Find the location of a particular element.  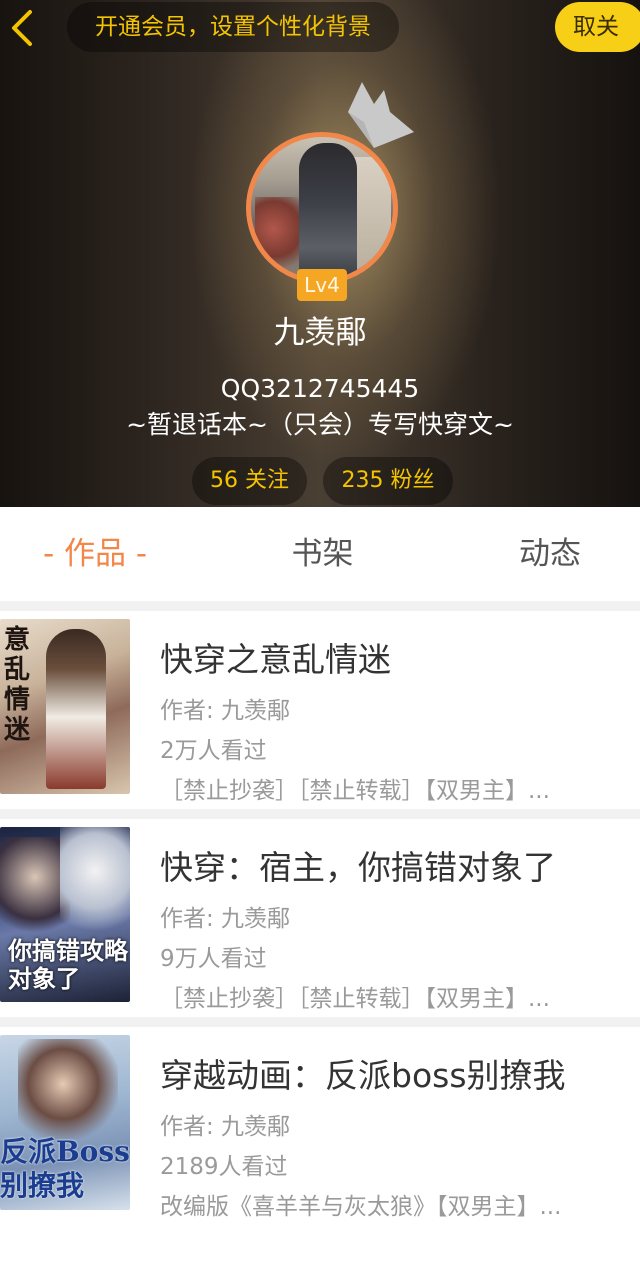

tab-moments: 动态 is located at coordinates (547, 554).